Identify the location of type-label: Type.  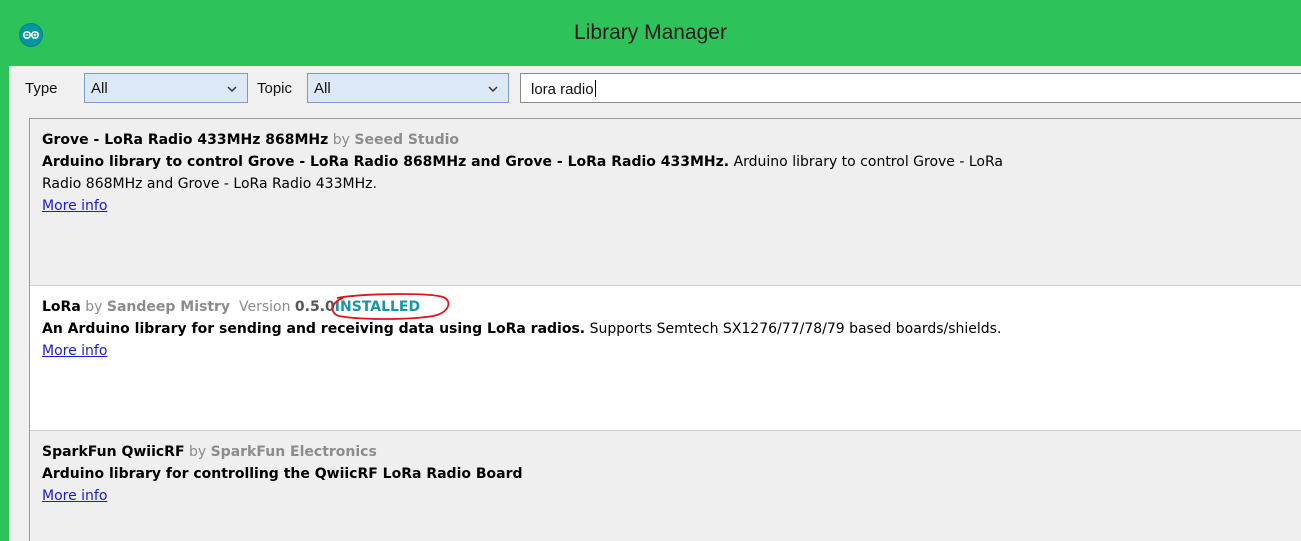
(41, 88).